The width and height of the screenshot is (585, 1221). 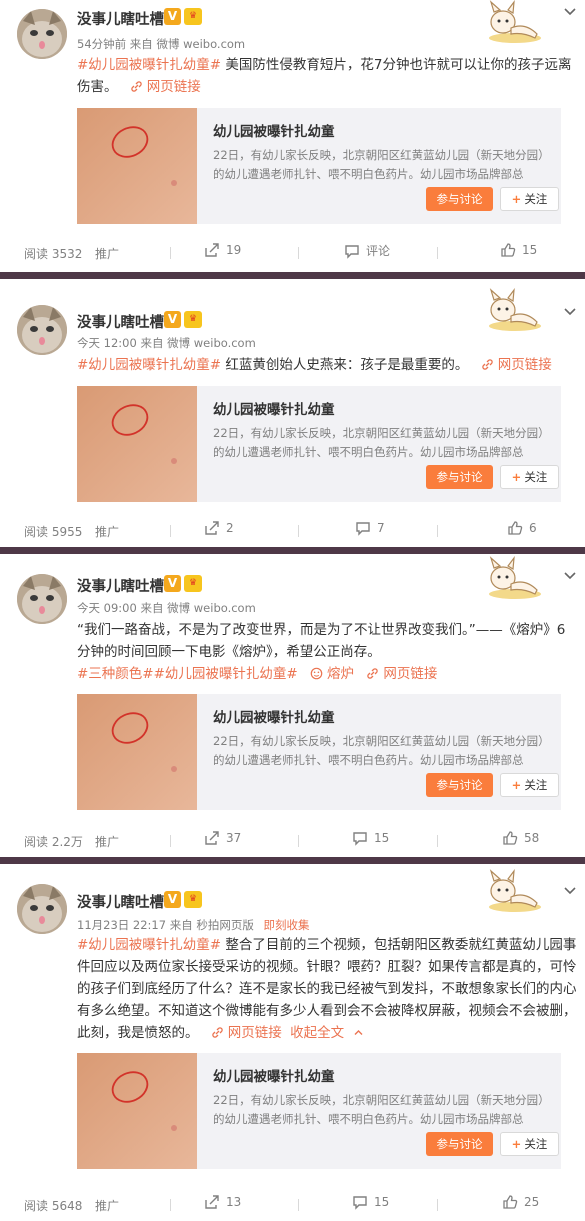 What do you see at coordinates (292, 1205) in the screenshot?
I see `action-bar: 阅读 5648 推广 13 15 25` at bounding box center [292, 1205].